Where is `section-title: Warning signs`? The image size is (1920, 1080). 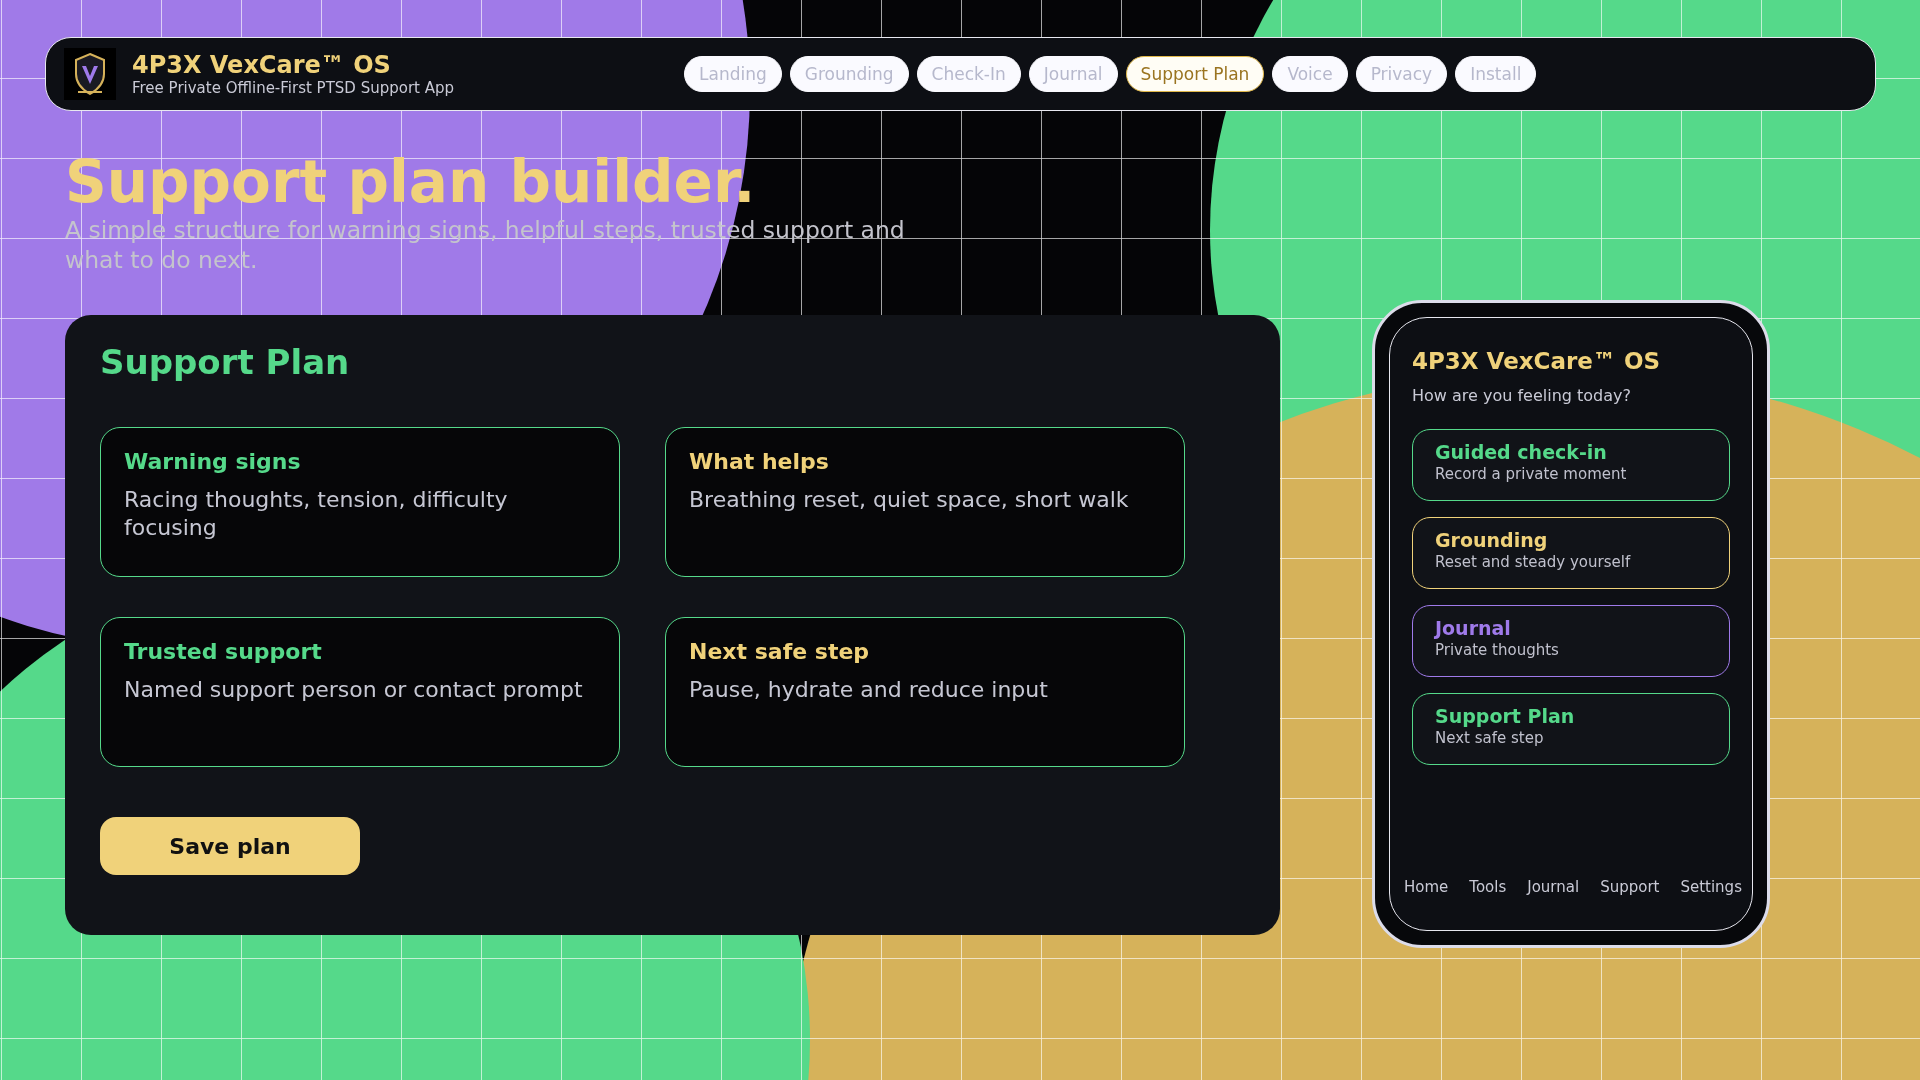 section-title: Warning signs is located at coordinates (212, 462).